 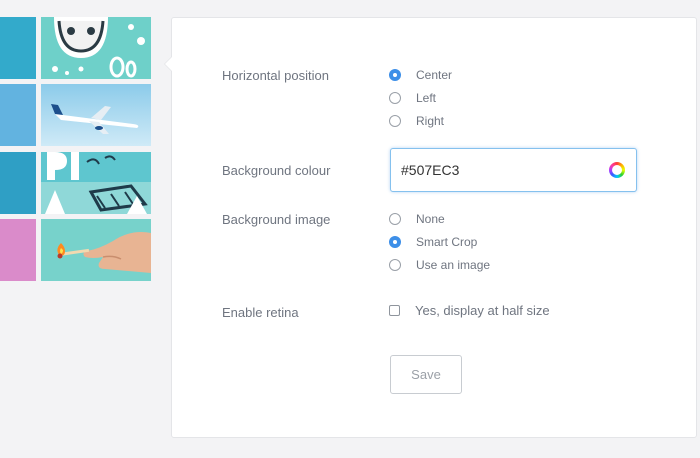 I want to click on thumbnail-hand-match, so click(x=96, y=250).